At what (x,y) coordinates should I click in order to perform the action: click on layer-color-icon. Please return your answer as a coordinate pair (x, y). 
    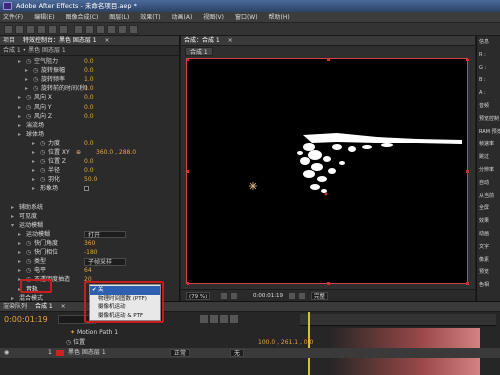
    Looking at the image, I should click on (60, 353).